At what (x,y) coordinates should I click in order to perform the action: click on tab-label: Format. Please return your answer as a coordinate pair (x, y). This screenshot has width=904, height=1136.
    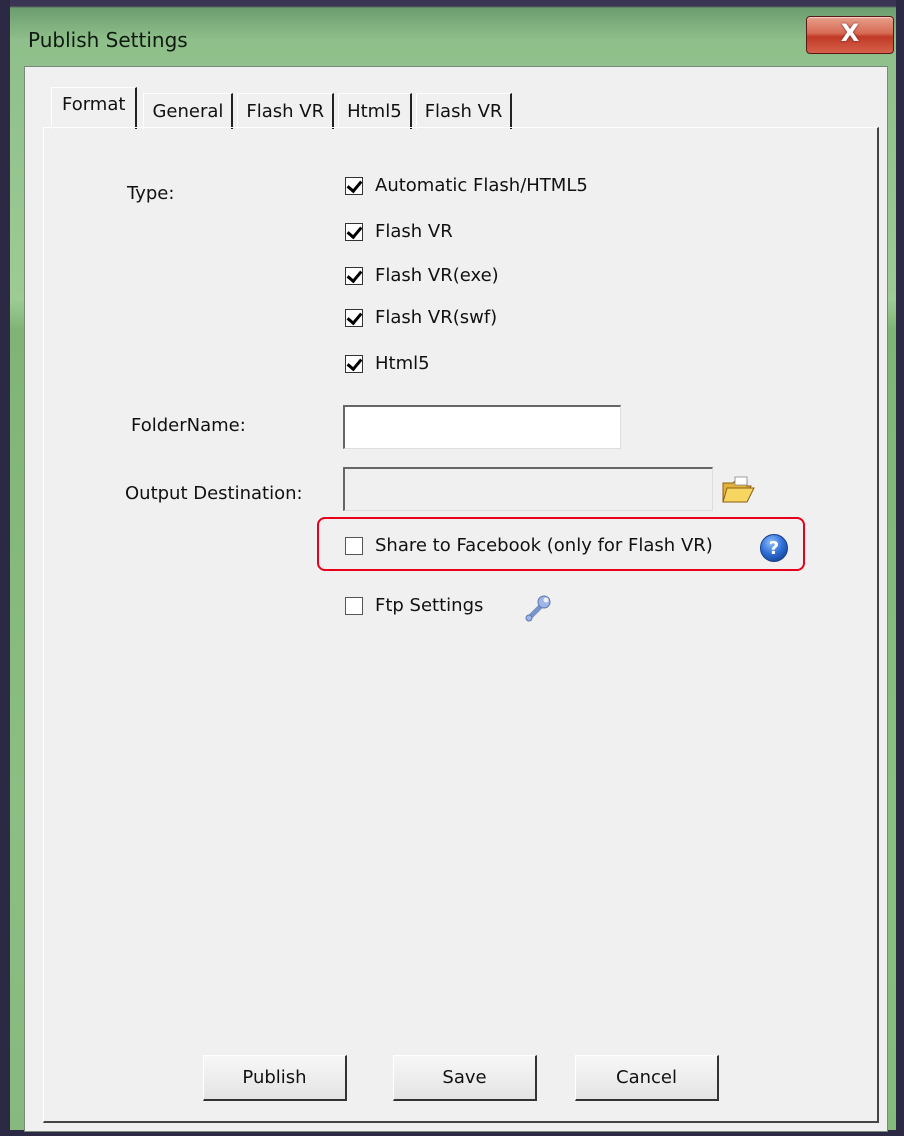
    Looking at the image, I should click on (94, 104).